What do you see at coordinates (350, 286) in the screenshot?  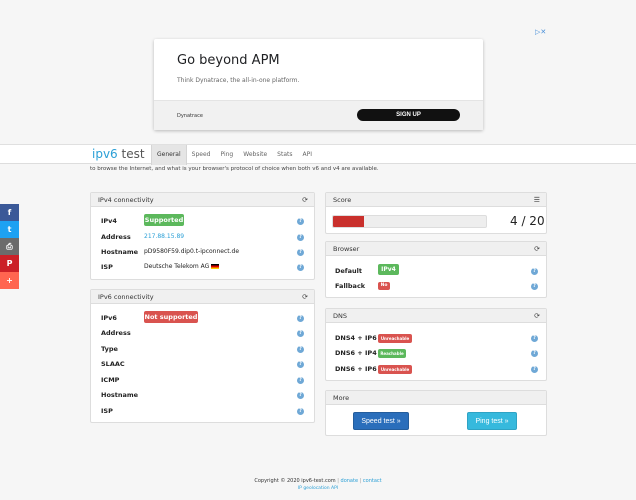 I see `fallback-label: Fallback` at bounding box center [350, 286].